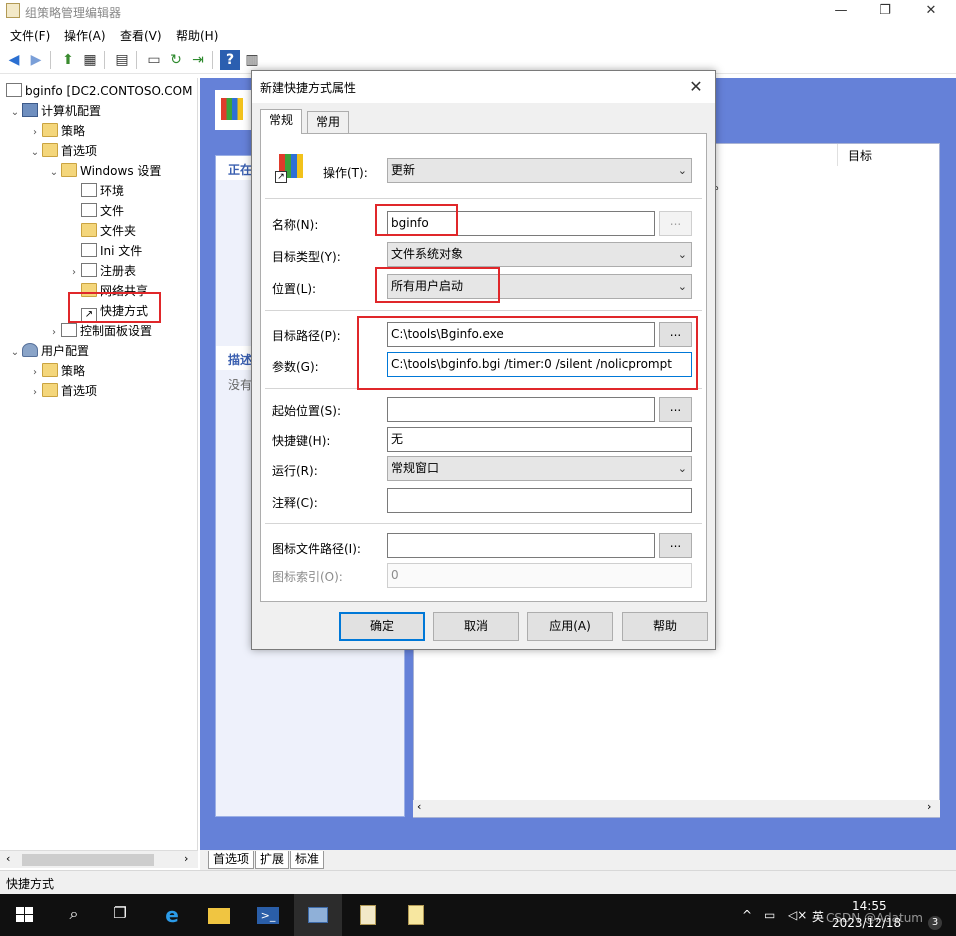 The width and height of the screenshot is (956, 936). What do you see at coordinates (268, 915) in the screenshot?
I see `powershell-icon: >_` at bounding box center [268, 915].